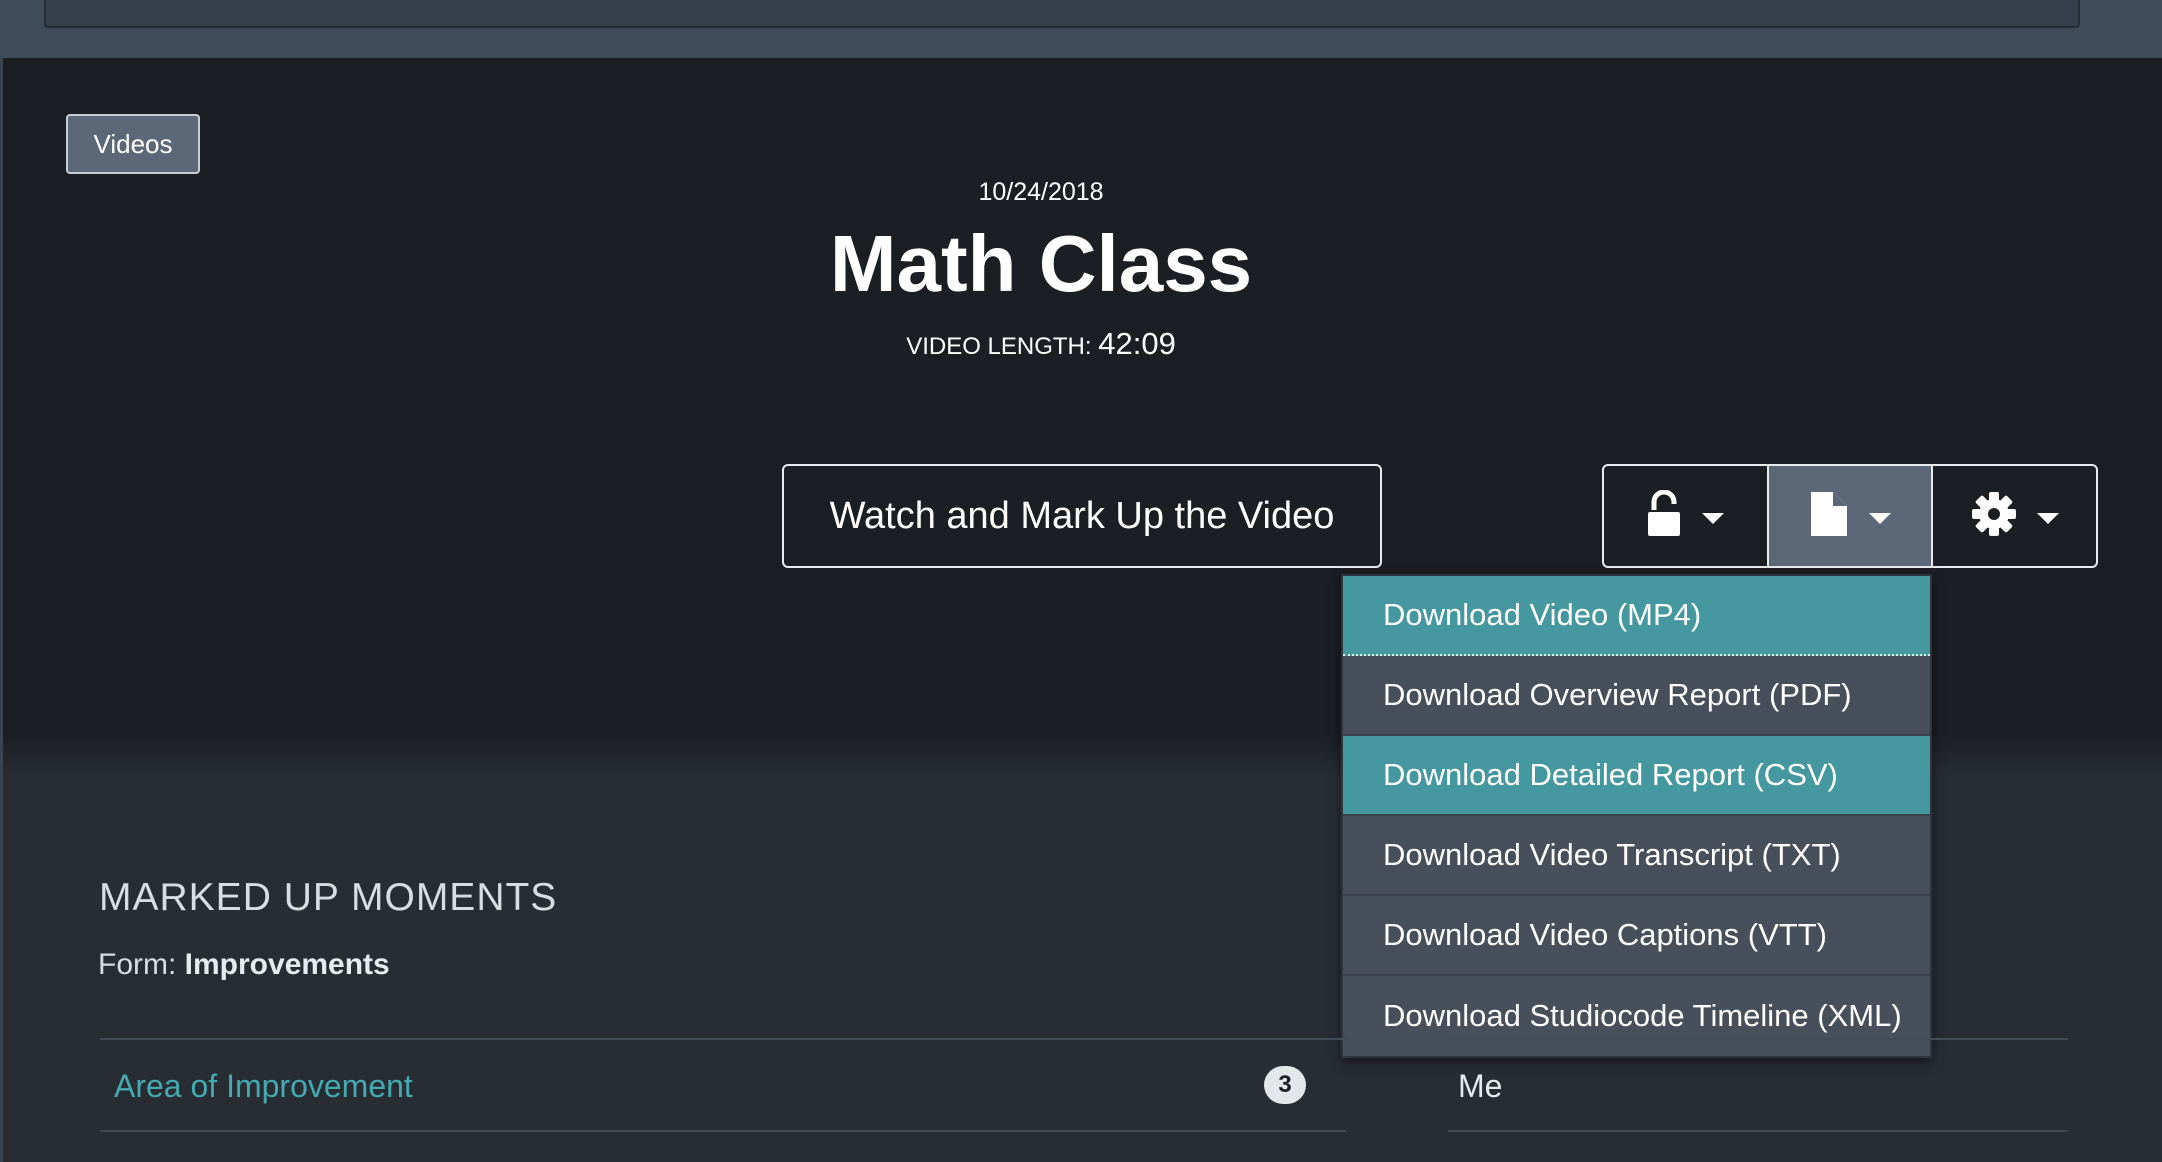 The image size is (2162, 1162). I want to click on settings-dropdown-button, so click(2014, 516).